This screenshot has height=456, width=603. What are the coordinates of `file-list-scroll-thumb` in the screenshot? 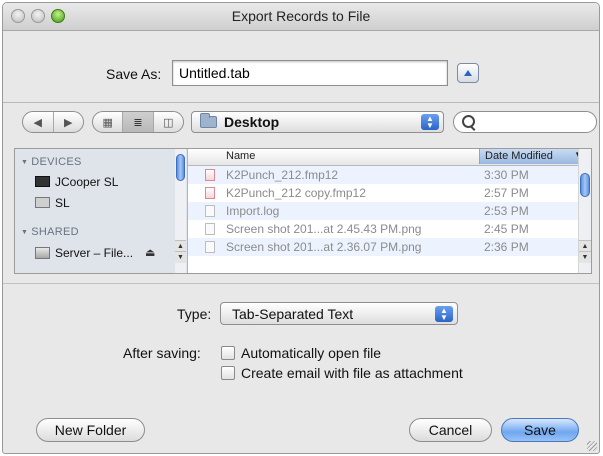 It's located at (585, 185).